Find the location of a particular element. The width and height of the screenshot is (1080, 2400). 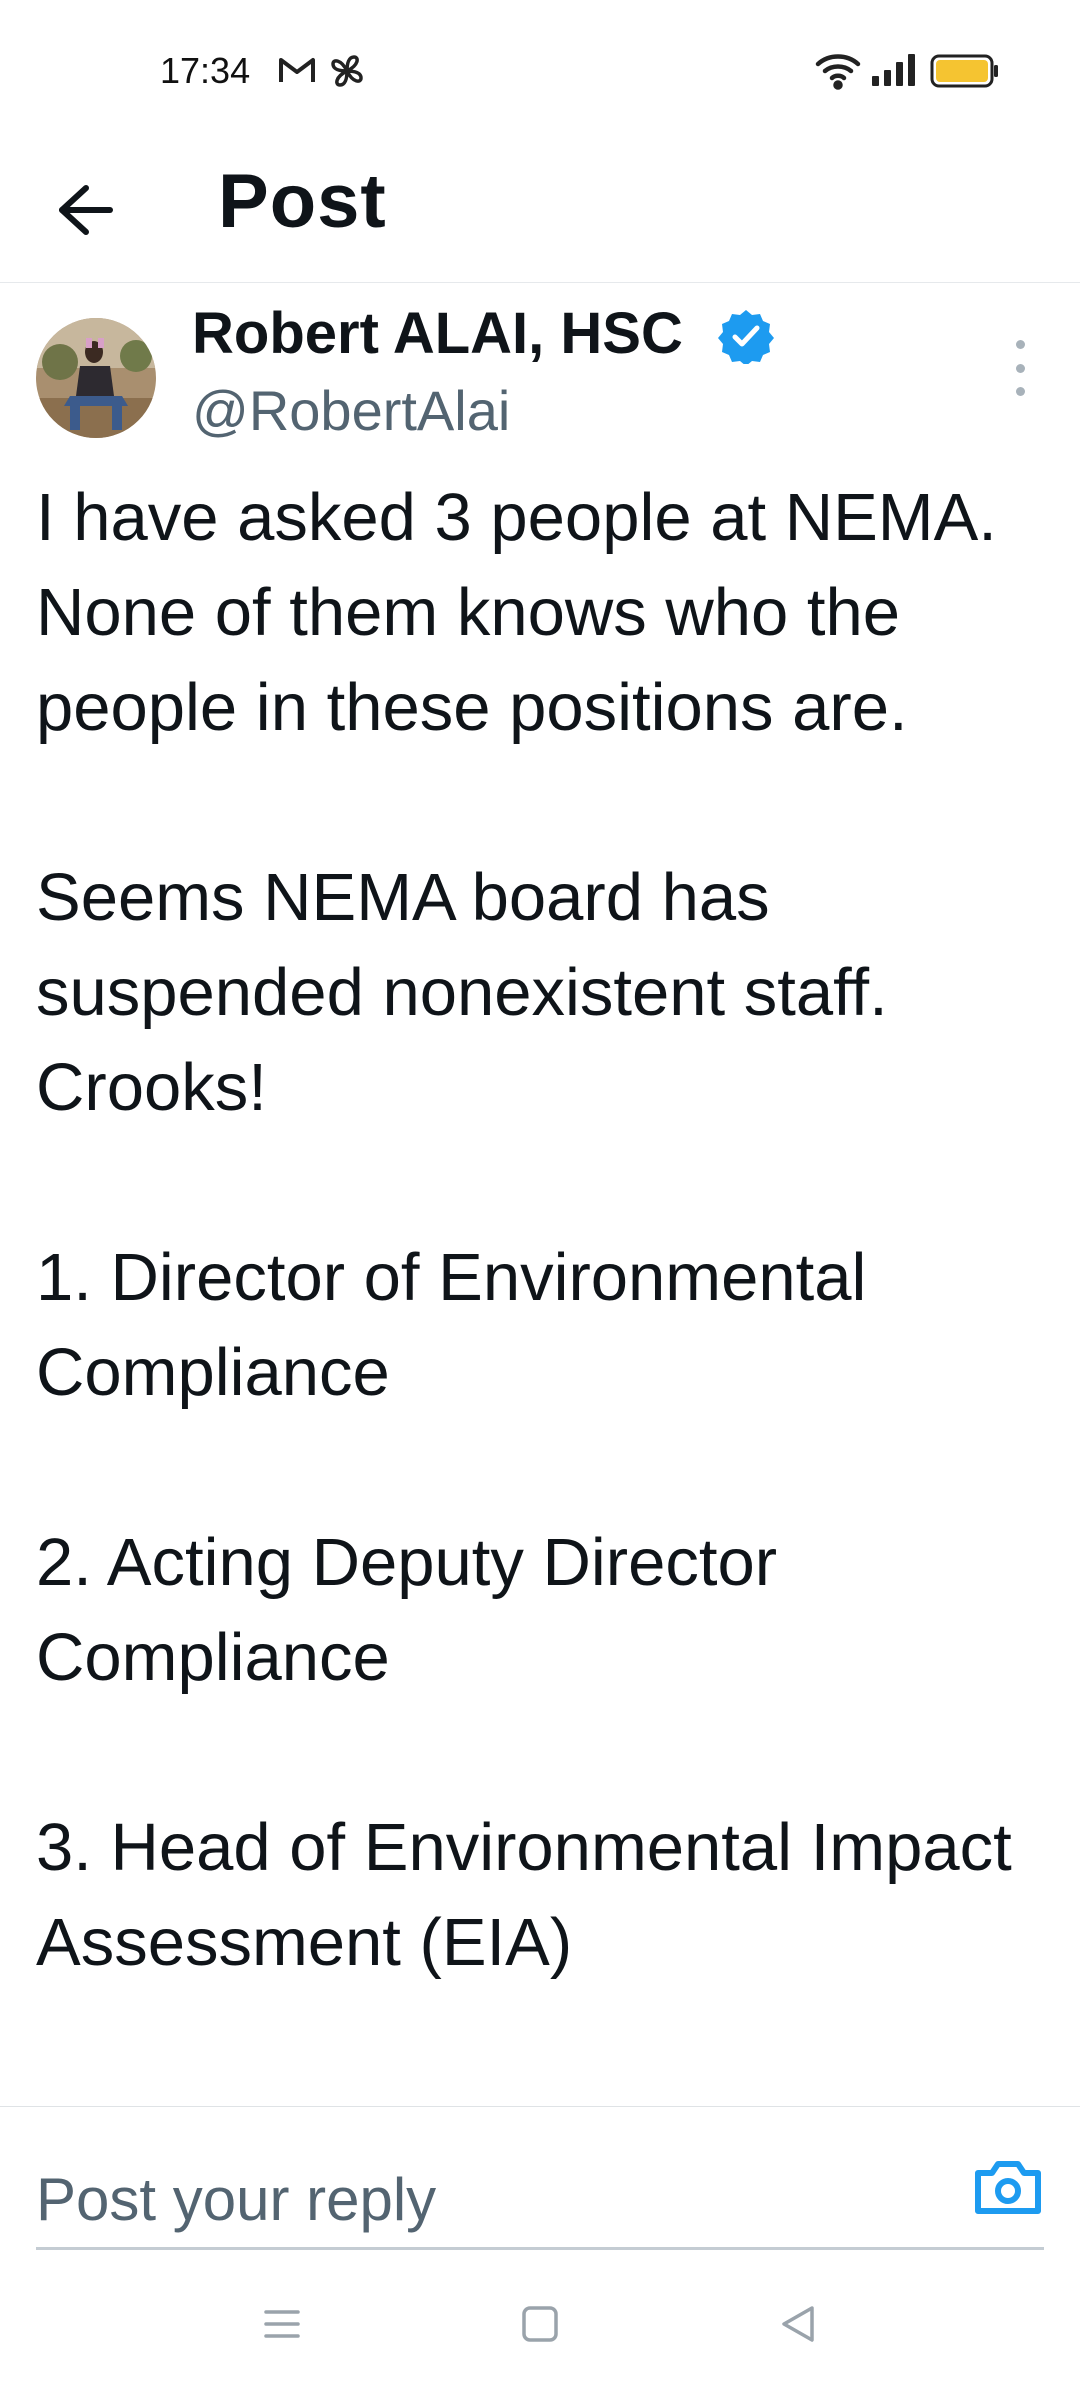

reply-input is located at coordinates (466, 2199).